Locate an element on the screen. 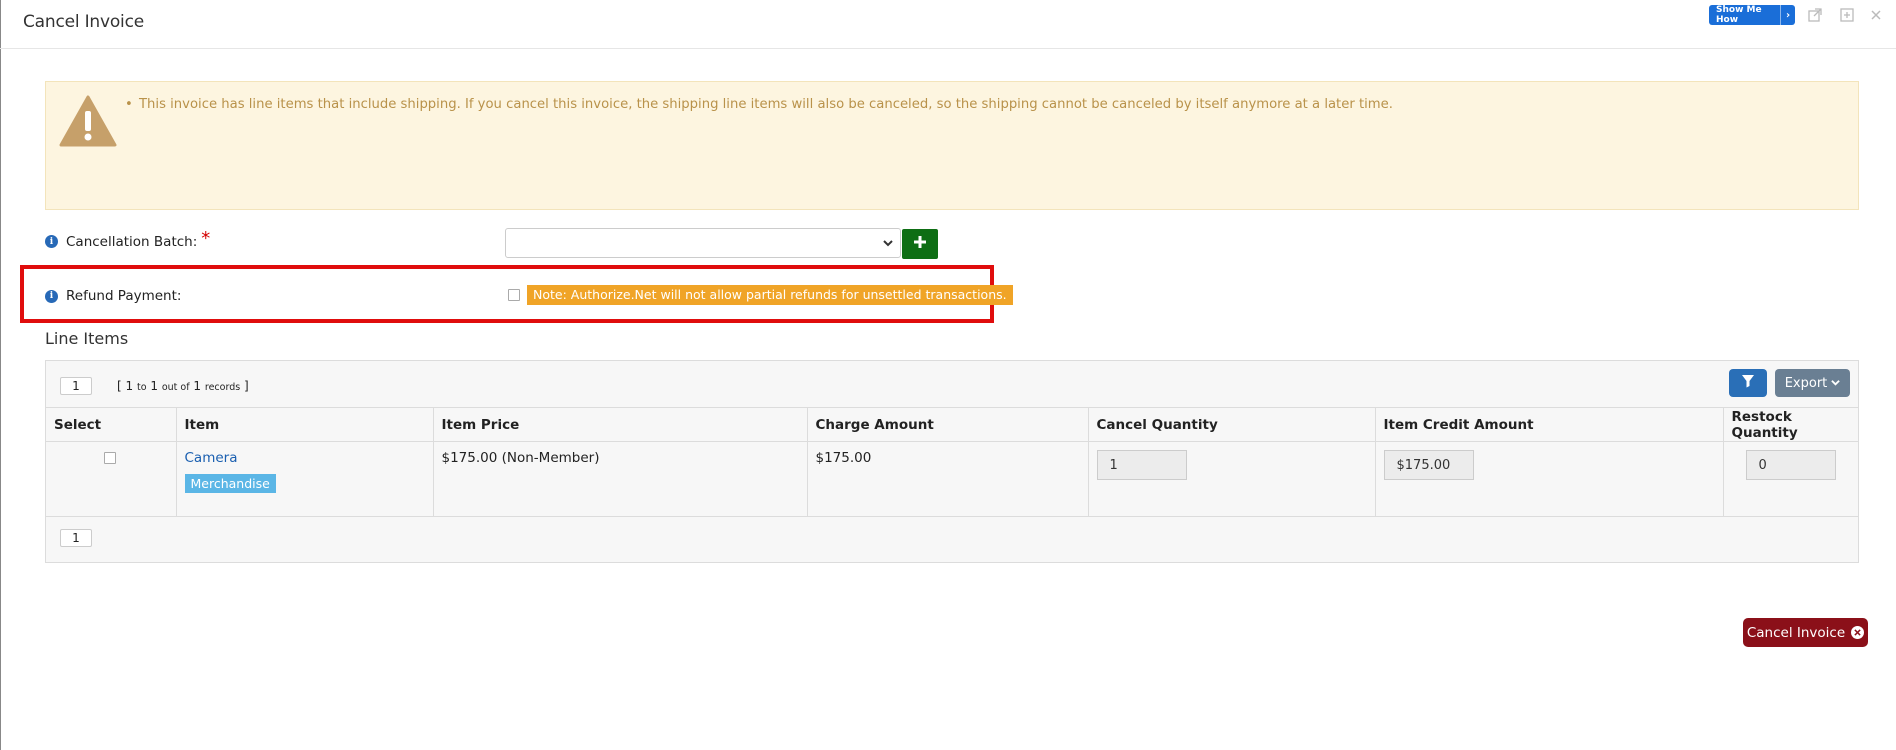 The width and height of the screenshot is (1896, 750). export-button: Export is located at coordinates (1812, 383).